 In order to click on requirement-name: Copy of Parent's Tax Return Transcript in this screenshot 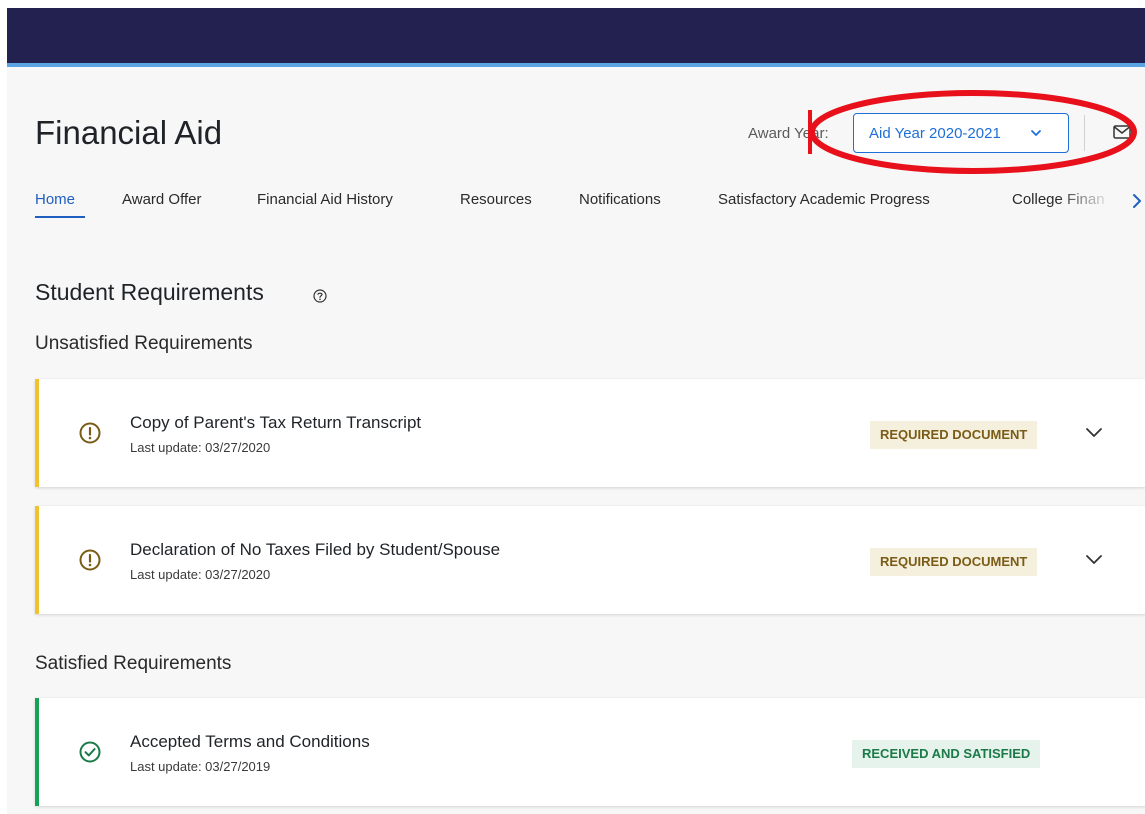, I will do `click(276, 422)`.